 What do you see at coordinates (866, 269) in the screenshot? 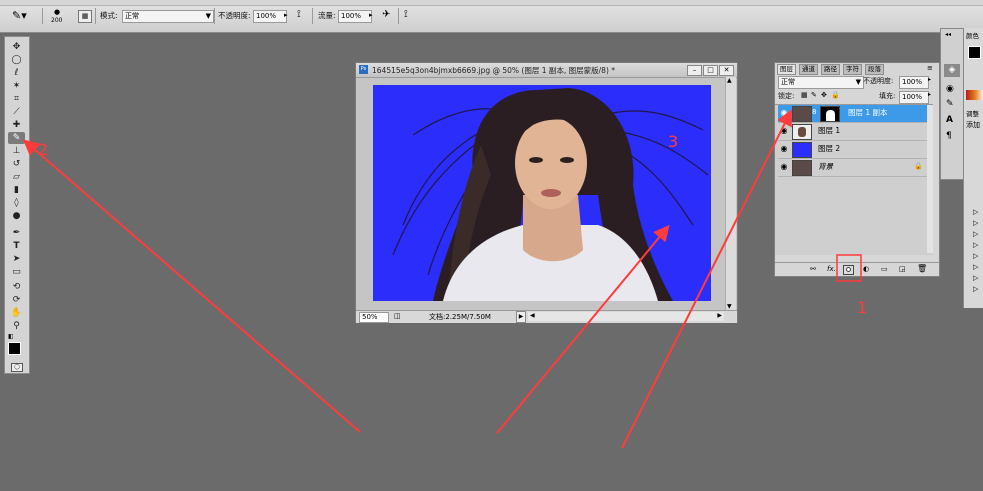
I see `adjustment-layer-icon: ◐` at bounding box center [866, 269].